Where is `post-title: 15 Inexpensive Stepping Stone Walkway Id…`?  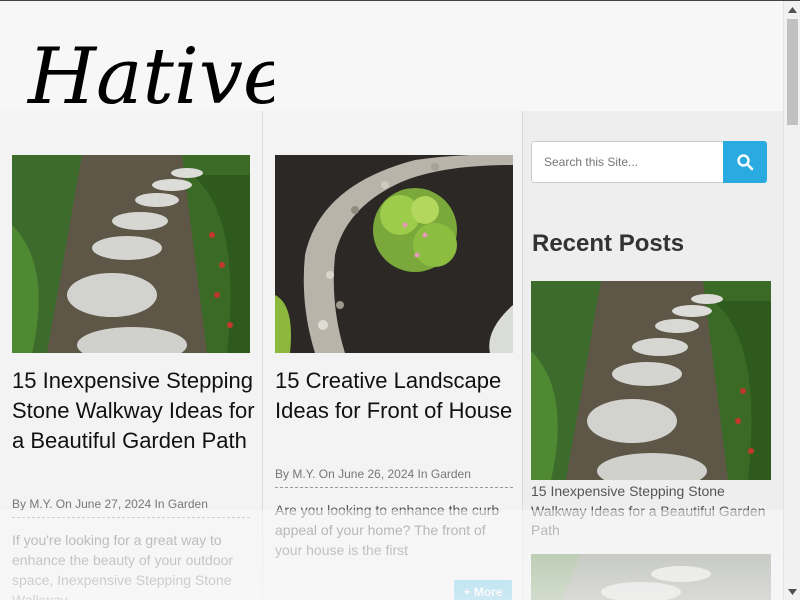 post-title: 15 Inexpensive Stepping Stone Walkway Id… is located at coordinates (134, 411).